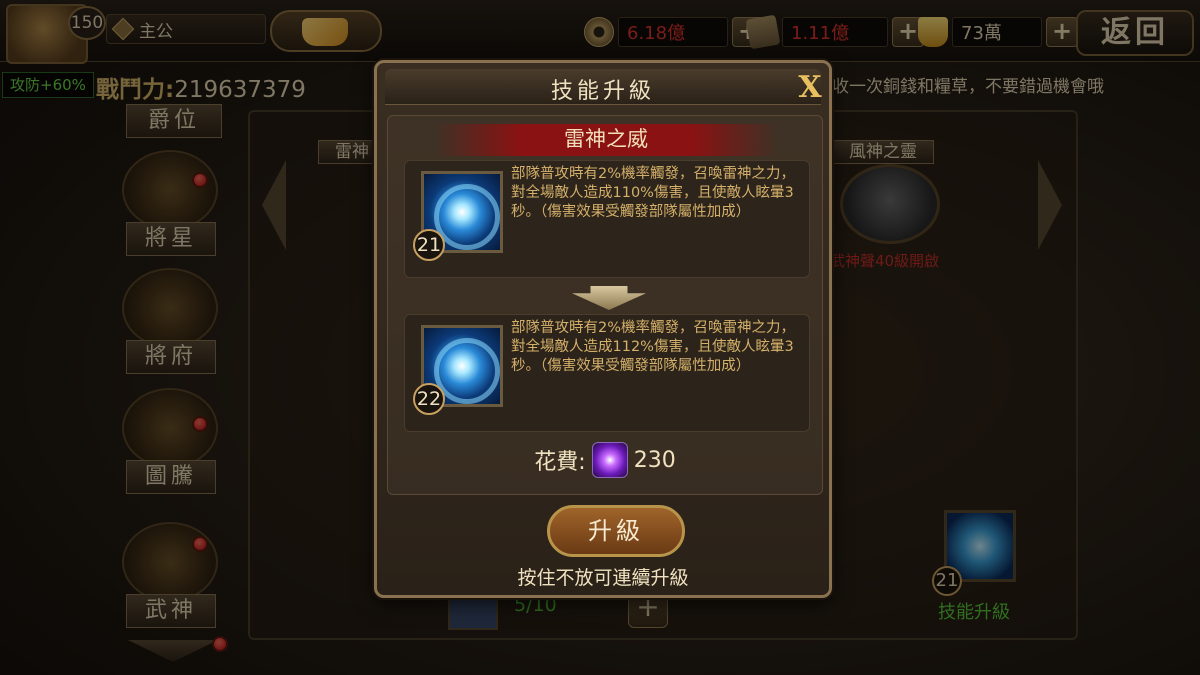 The height and width of the screenshot is (675, 1200). What do you see at coordinates (609, 298) in the screenshot?
I see `down-arrow-icon` at bounding box center [609, 298].